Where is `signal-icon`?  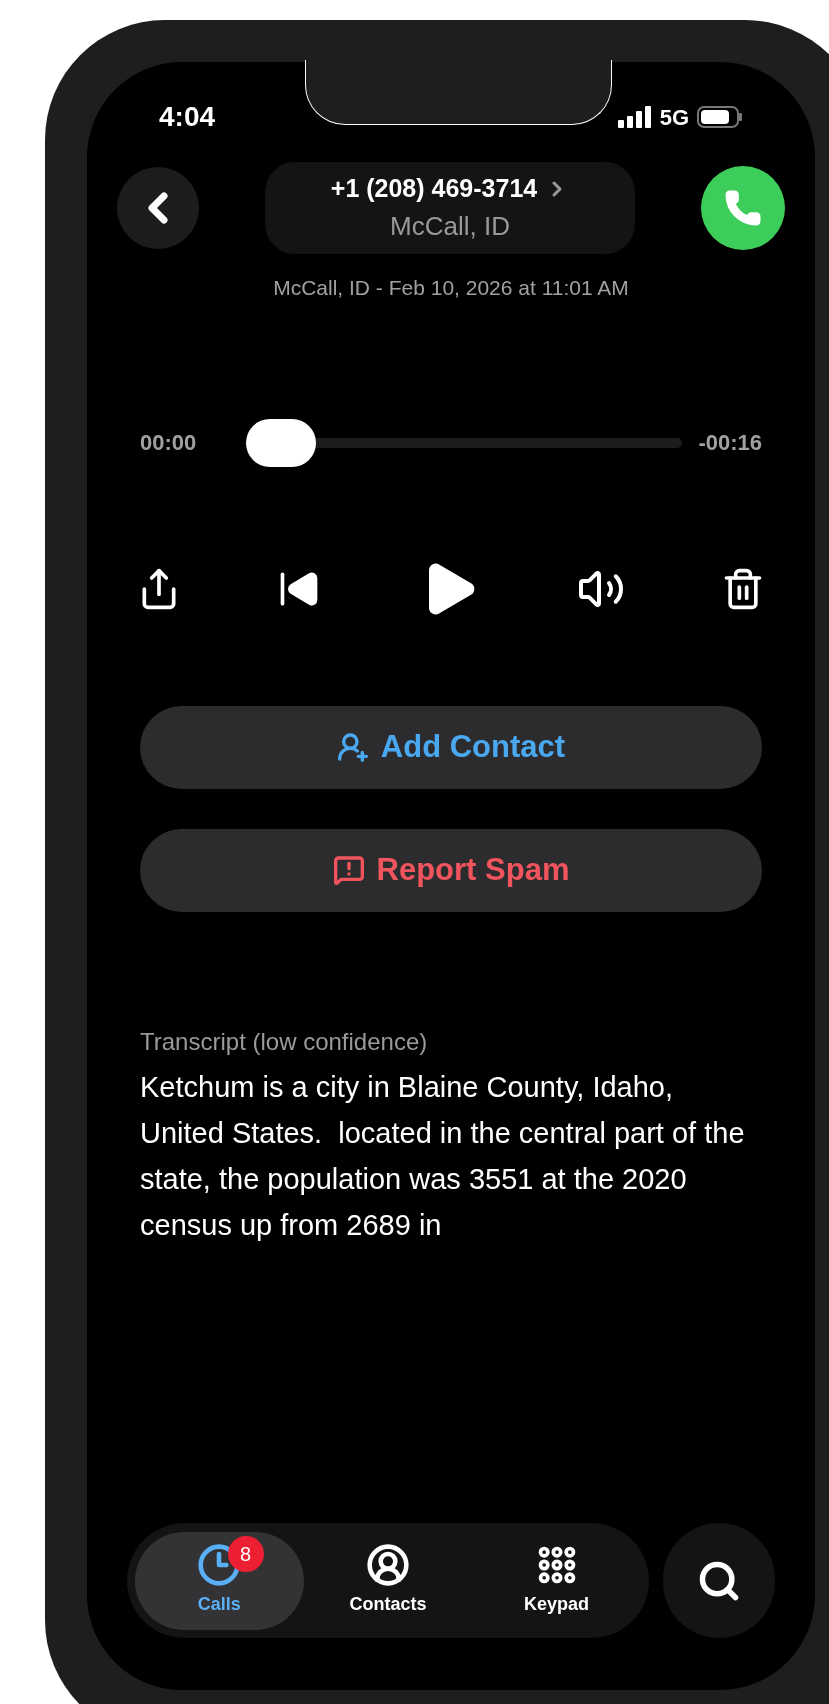
signal-icon is located at coordinates (634, 117).